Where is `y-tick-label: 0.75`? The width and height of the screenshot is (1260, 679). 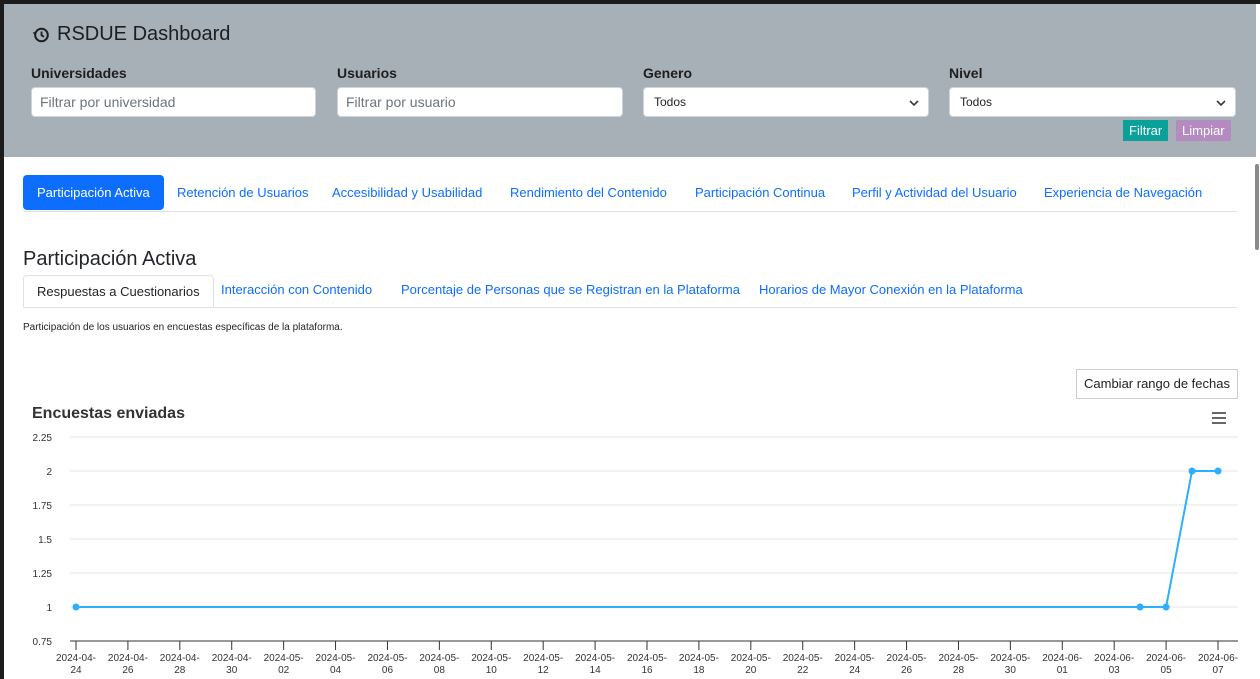
y-tick-label: 0.75 is located at coordinates (43, 642).